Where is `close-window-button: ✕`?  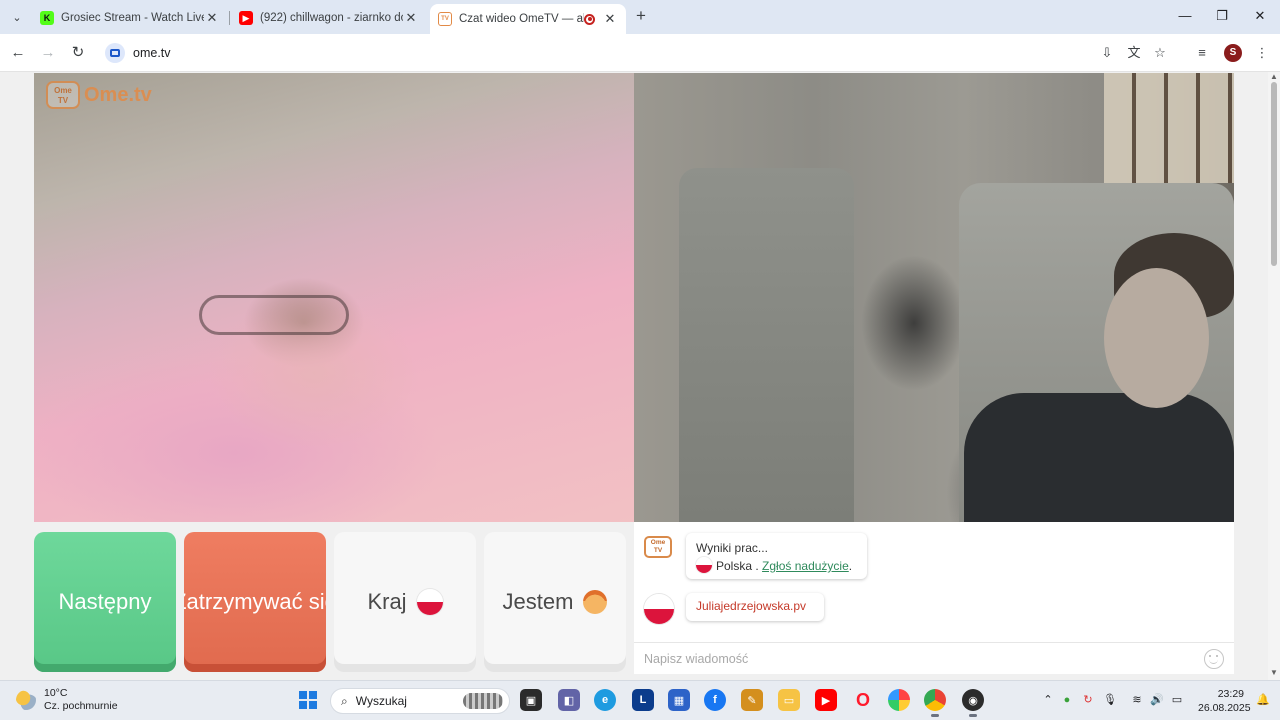
close-window-button: ✕ is located at coordinates (1260, 17).